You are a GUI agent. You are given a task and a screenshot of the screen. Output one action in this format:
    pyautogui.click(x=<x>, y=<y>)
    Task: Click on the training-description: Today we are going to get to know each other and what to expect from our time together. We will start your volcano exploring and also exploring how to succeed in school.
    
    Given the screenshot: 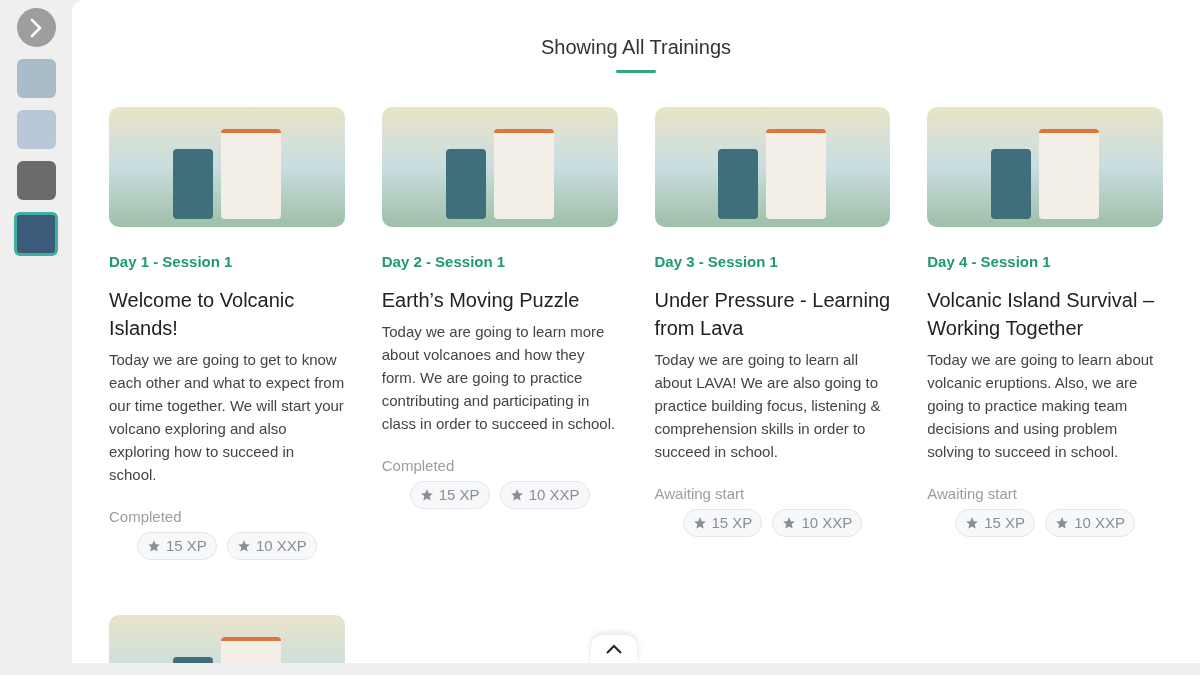 What is the action you would take?
    pyautogui.click(x=227, y=417)
    